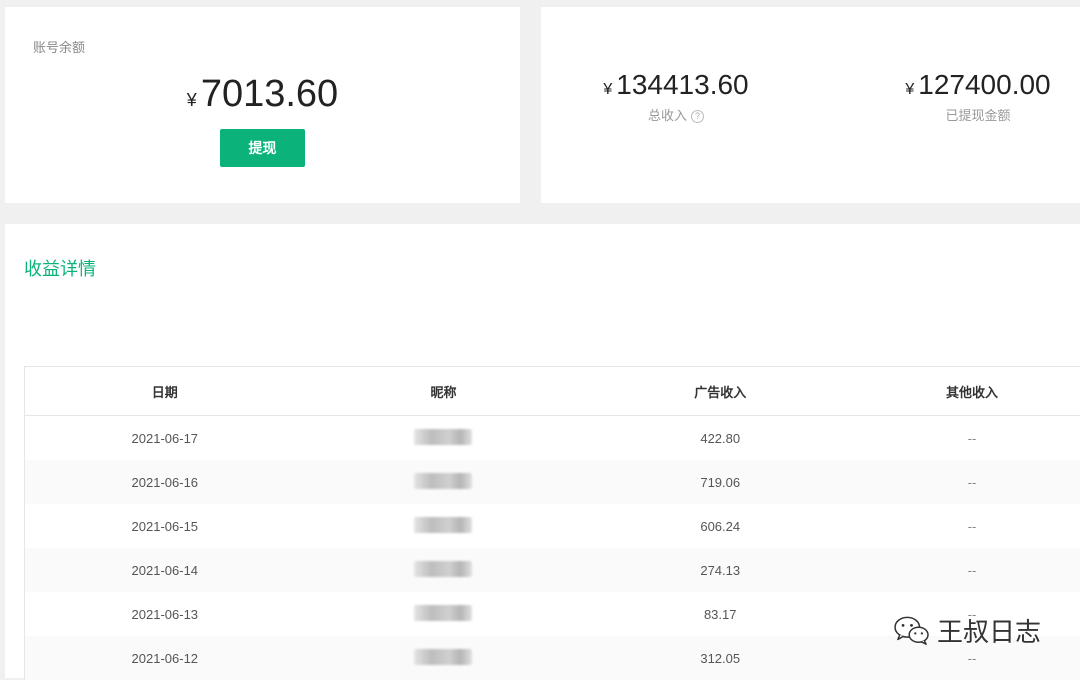  I want to click on cell-date: 2021-06-14, so click(165, 570).